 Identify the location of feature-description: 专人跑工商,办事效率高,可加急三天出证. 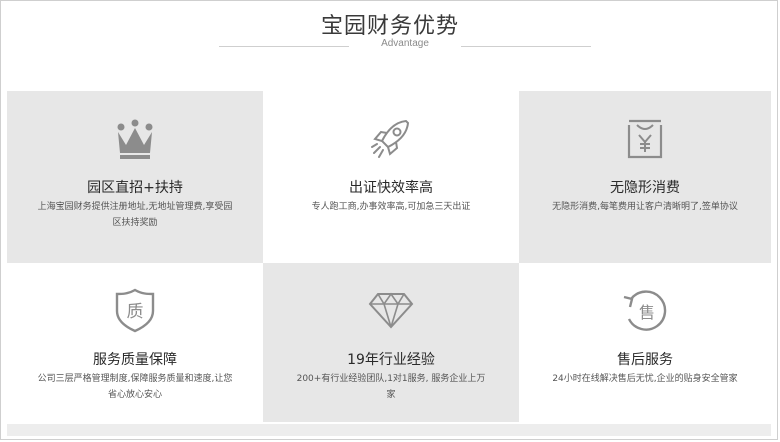
(391, 207).